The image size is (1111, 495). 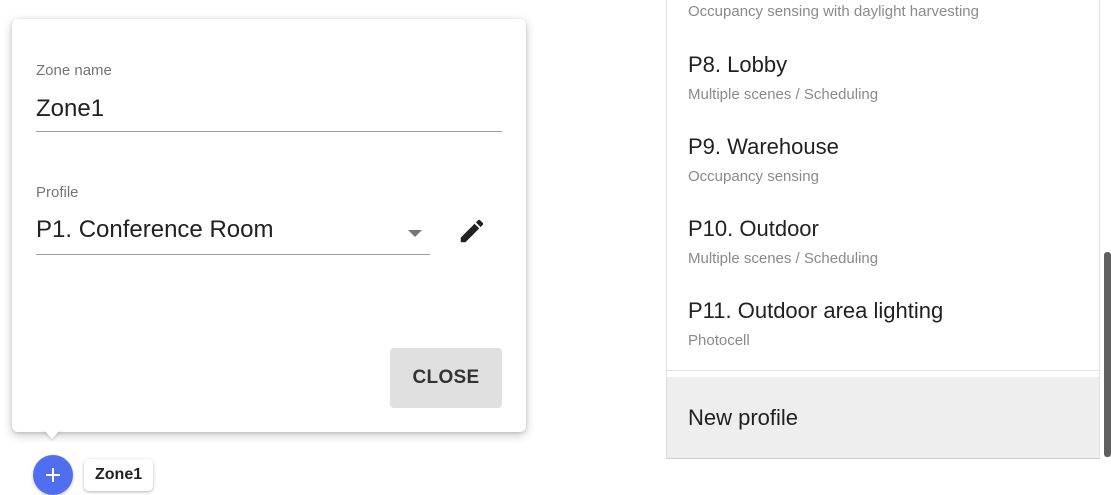 What do you see at coordinates (763, 146) in the screenshot?
I see `menu-item-title: P9. Warehouse` at bounding box center [763, 146].